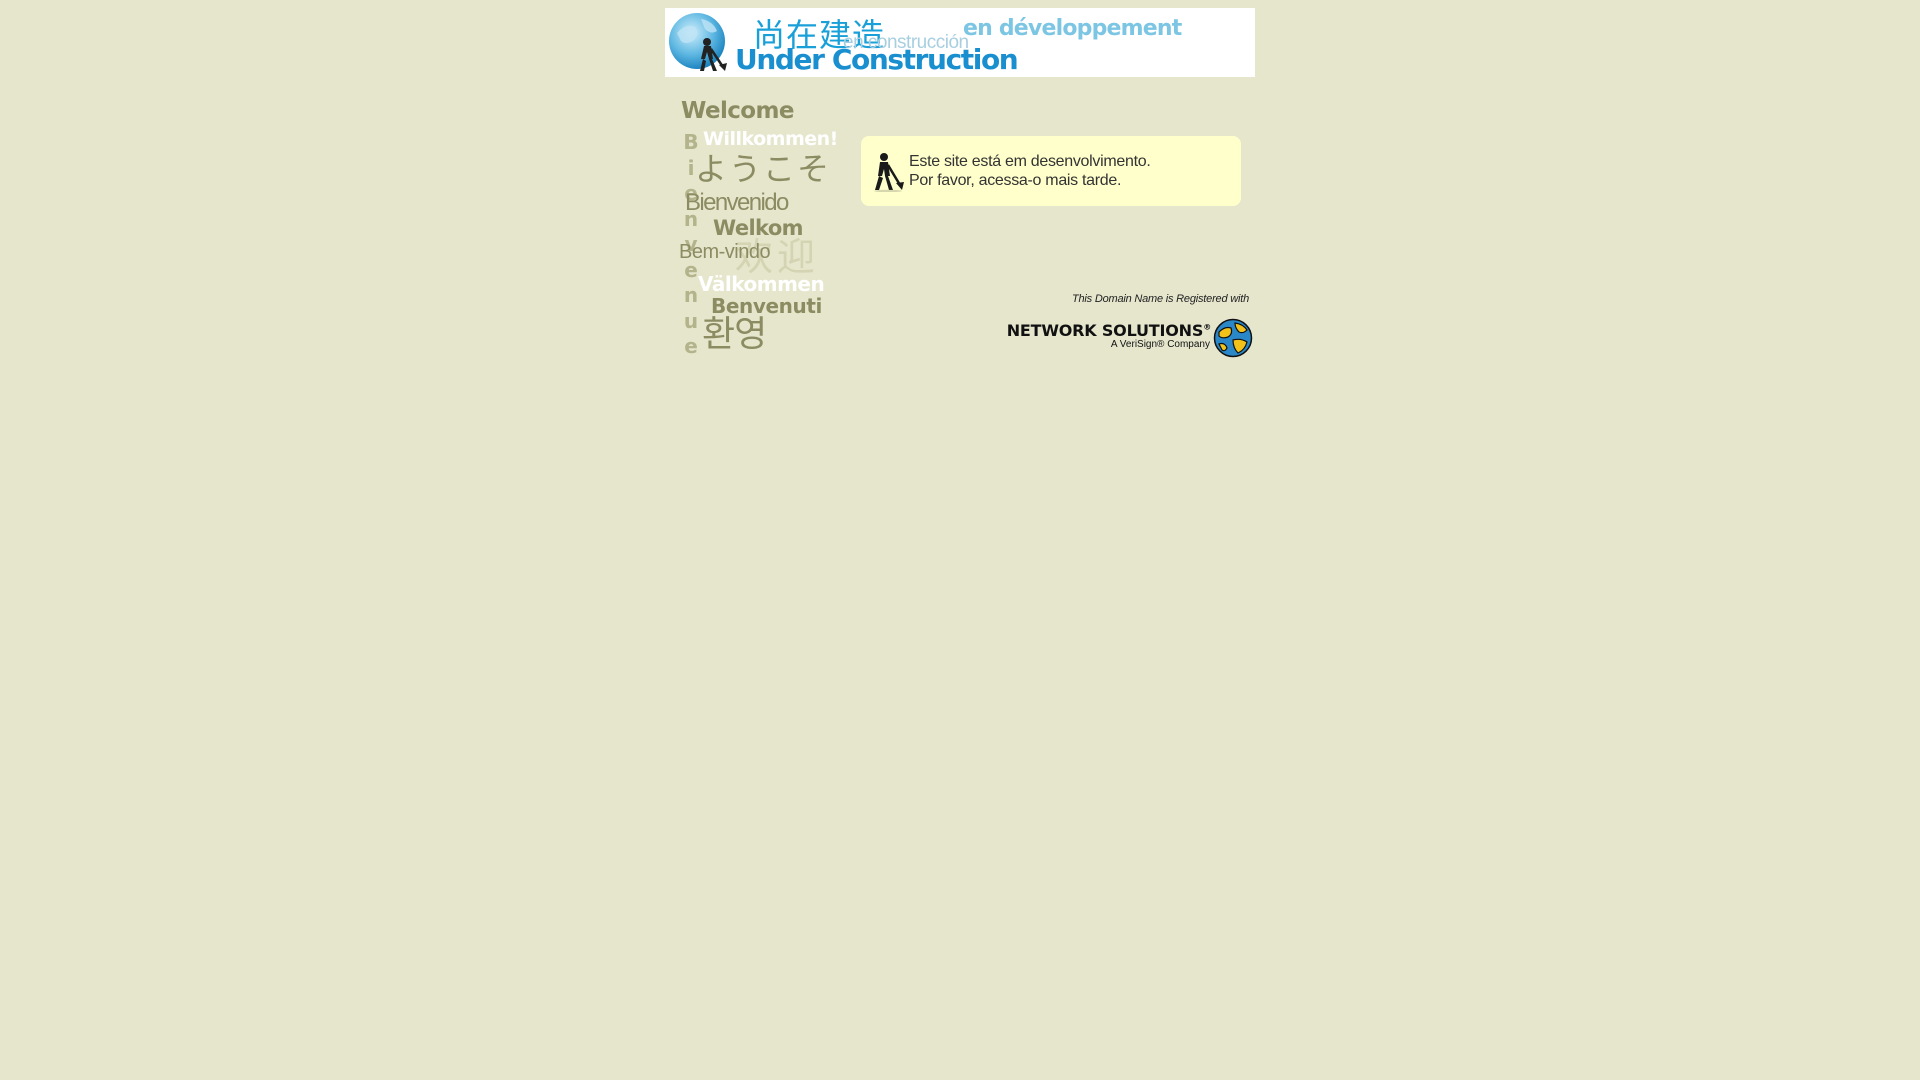 This screenshot has width=1920, height=1080. What do you see at coordinates (770, 139) in the screenshot?
I see `welcome-german: Willkommen!` at bounding box center [770, 139].